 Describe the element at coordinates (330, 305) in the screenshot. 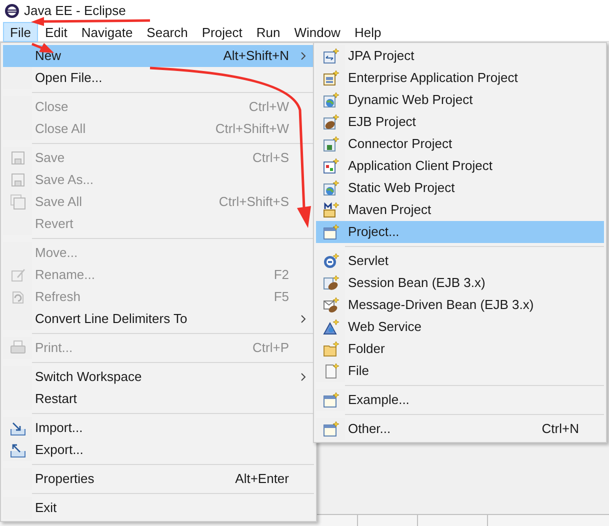

I see `envelope-bean-icon` at that location.